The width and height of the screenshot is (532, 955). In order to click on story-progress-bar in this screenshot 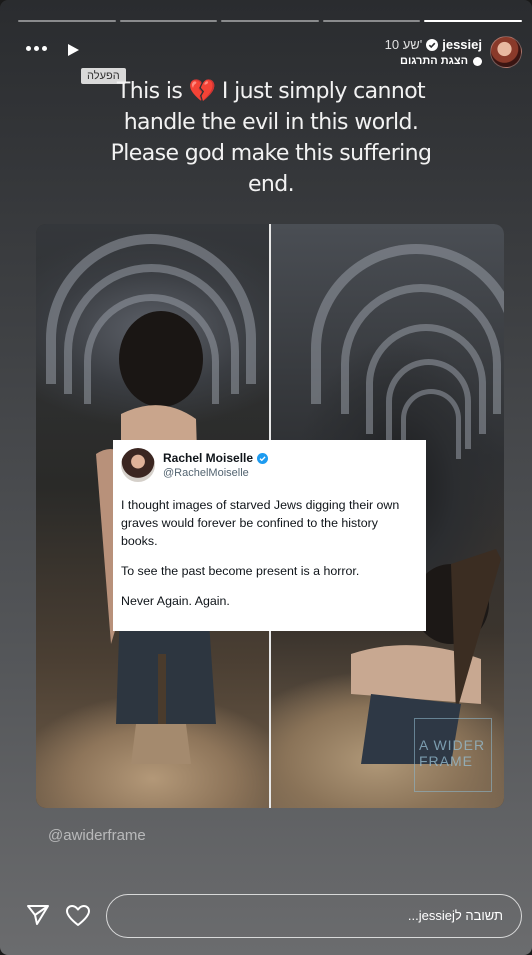, I will do `click(270, 21)`.